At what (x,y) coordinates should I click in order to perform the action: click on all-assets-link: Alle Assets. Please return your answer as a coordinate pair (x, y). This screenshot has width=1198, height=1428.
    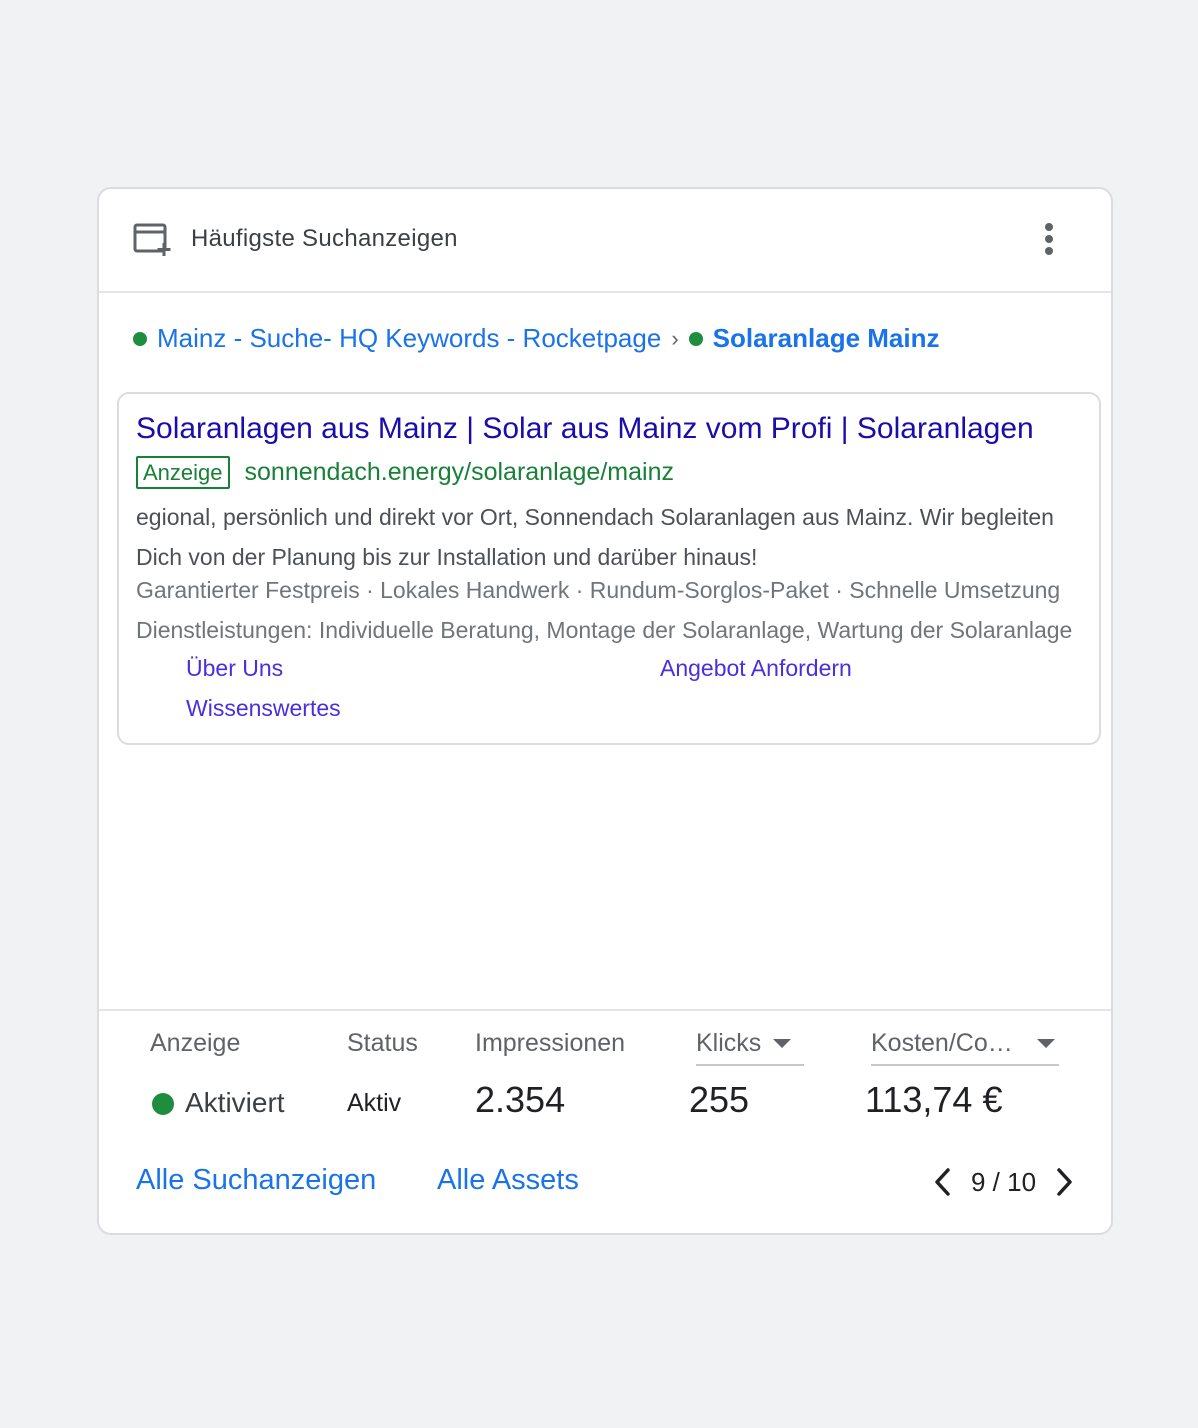
    Looking at the image, I should click on (508, 1180).